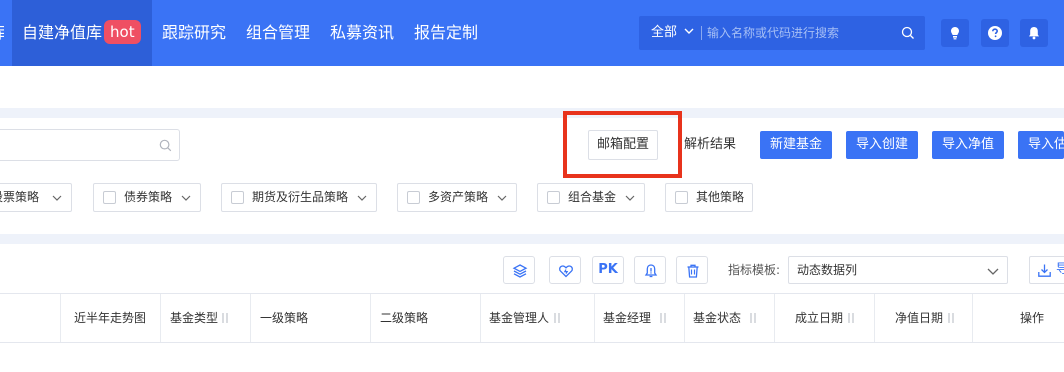 This screenshot has height=372, width=1064. I want to click on alert-bell-icon, so click(651, 271).